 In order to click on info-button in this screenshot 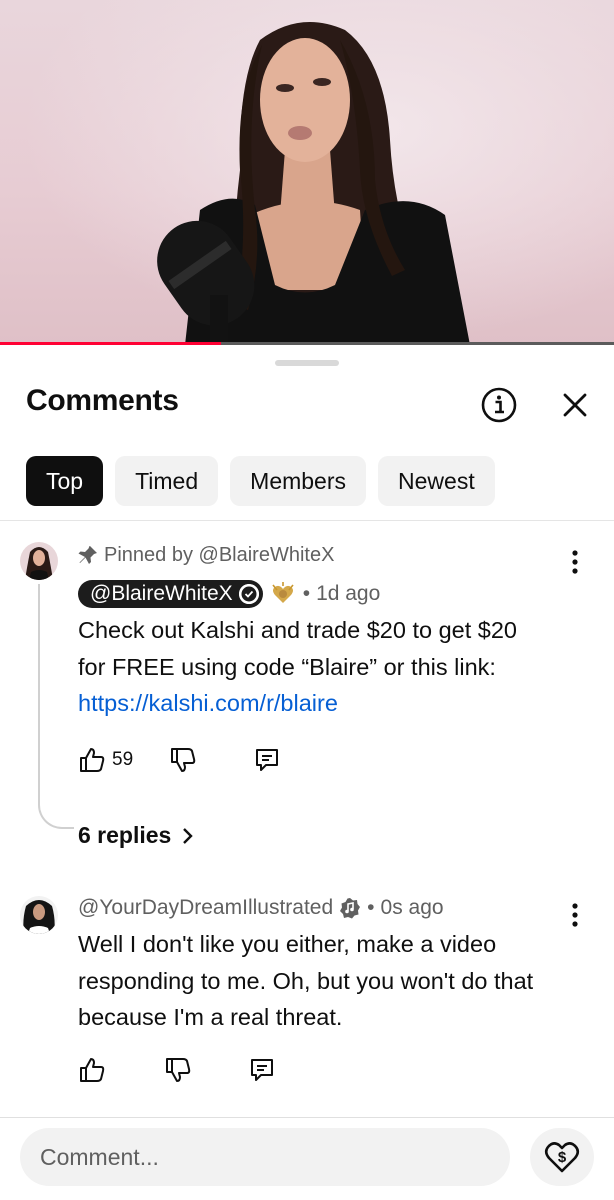, I will do `click(499, 405)`.